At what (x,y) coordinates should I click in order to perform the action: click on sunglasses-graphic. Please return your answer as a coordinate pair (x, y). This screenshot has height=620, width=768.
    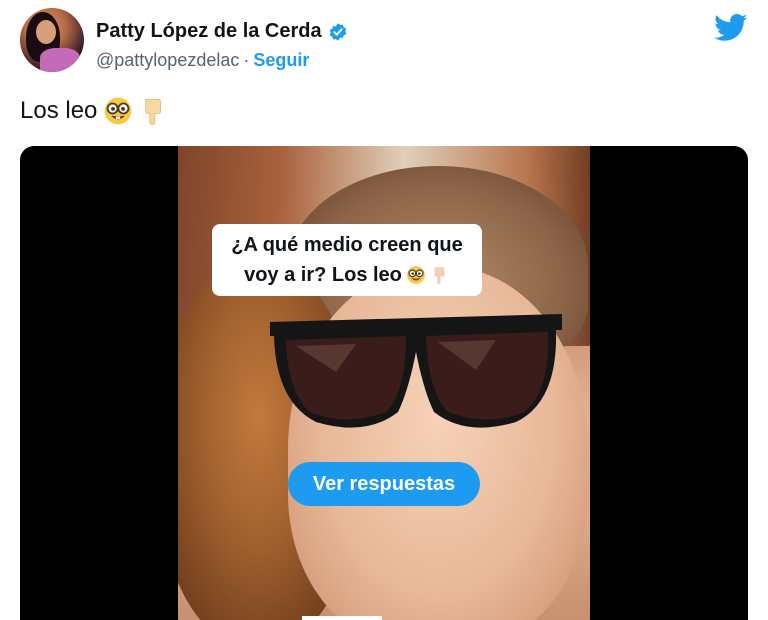
    Looking at the image, I should click on (416, 371).